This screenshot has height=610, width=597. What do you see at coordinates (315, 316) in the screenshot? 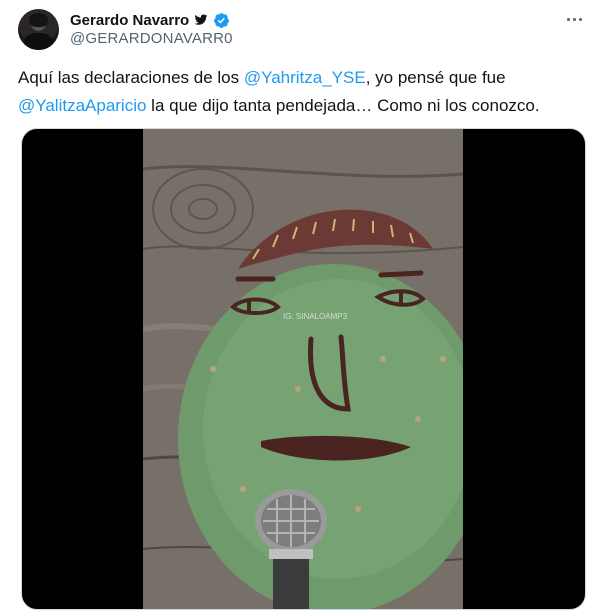
I see `watermark-text: IG: SINALOAMP3` at bounding box center [315, 316].